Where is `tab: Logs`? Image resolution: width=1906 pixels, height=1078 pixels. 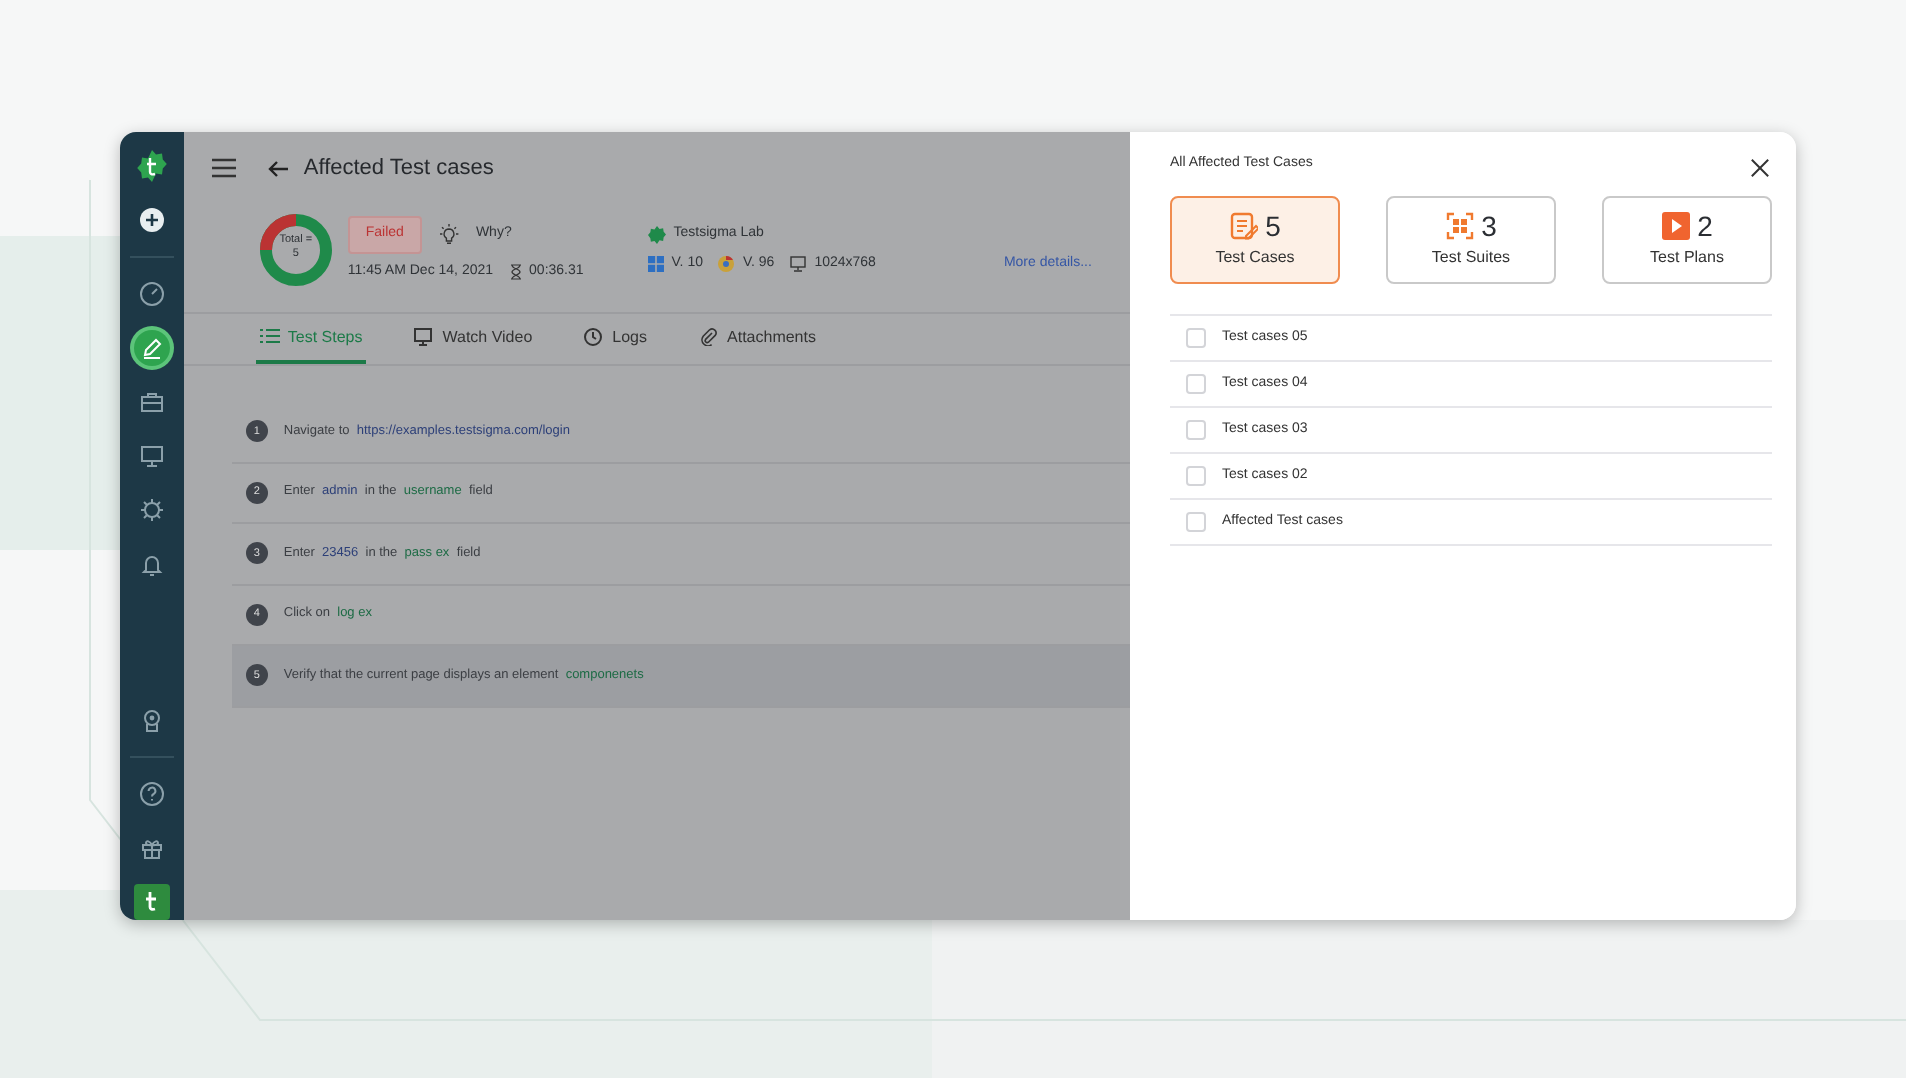
tab: Logs is located at coordinates (616, 339).